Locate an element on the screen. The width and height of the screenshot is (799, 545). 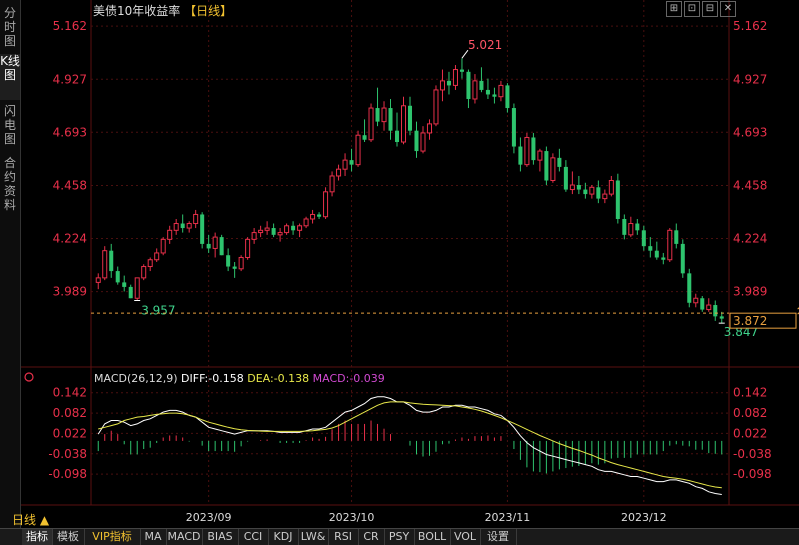
indicator-tab: VIP指标 is located at coordinates (112, 537).